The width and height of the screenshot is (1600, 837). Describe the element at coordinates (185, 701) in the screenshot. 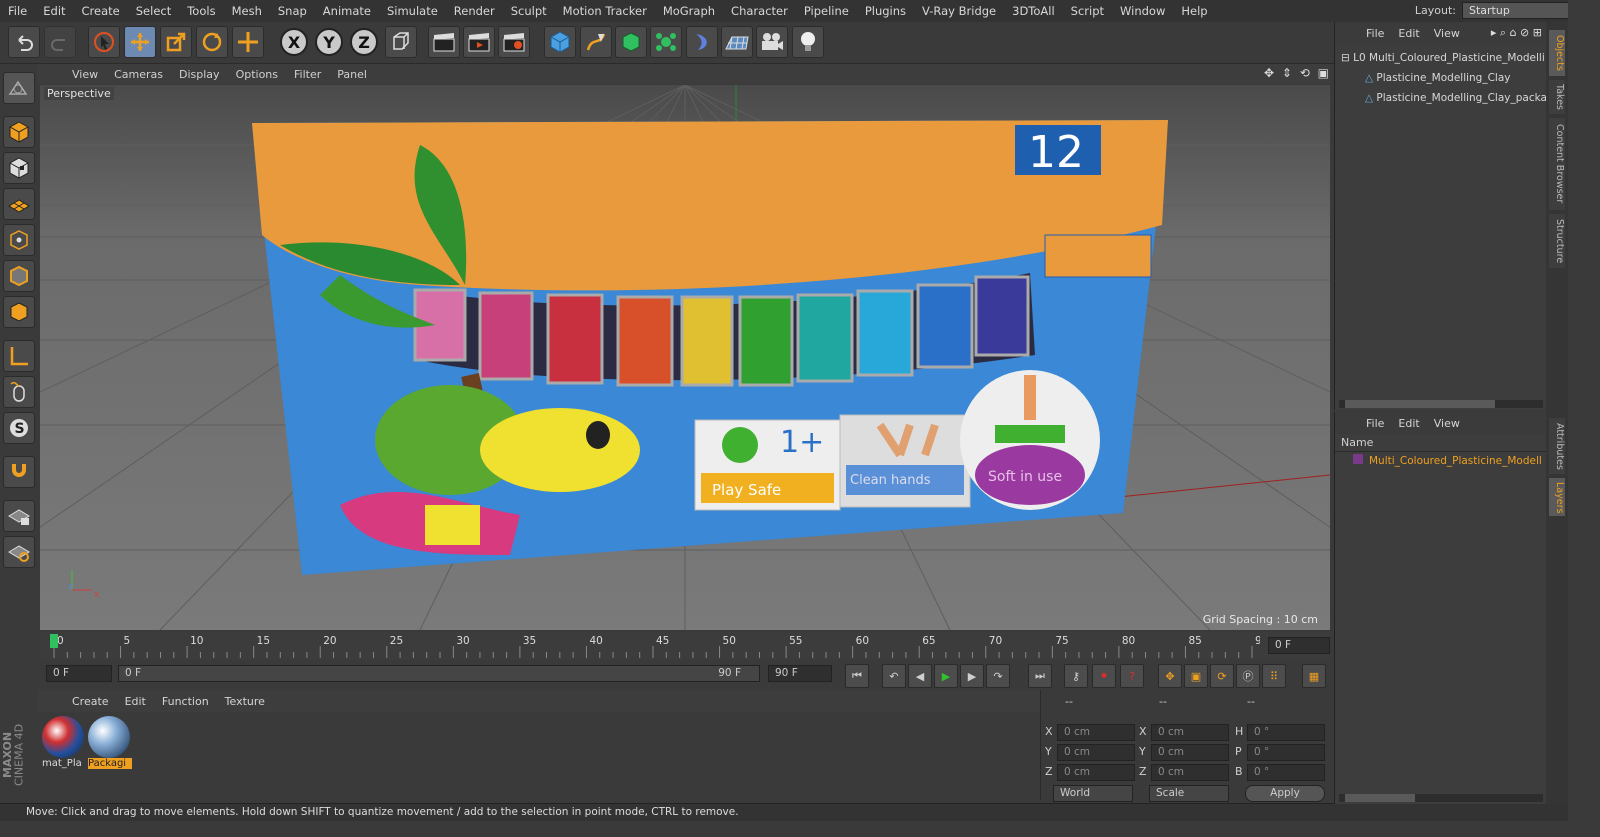

I see `material-menu-function: Function` at that location.